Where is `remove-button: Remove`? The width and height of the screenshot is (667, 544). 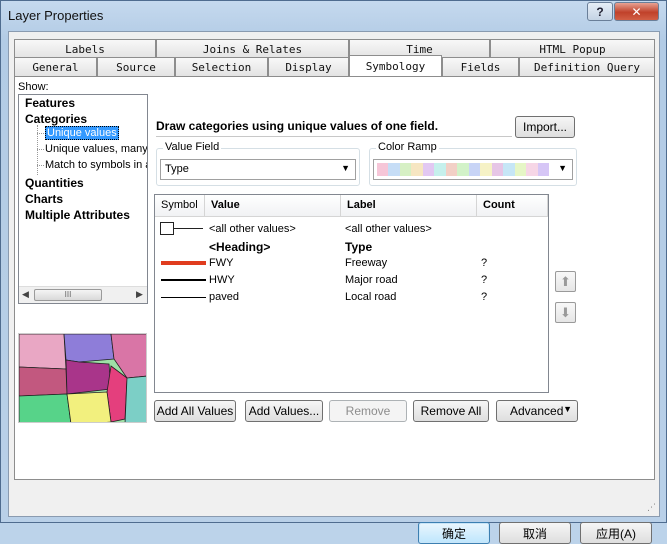 remove-button: Remove is located at coordinates (368, 411).